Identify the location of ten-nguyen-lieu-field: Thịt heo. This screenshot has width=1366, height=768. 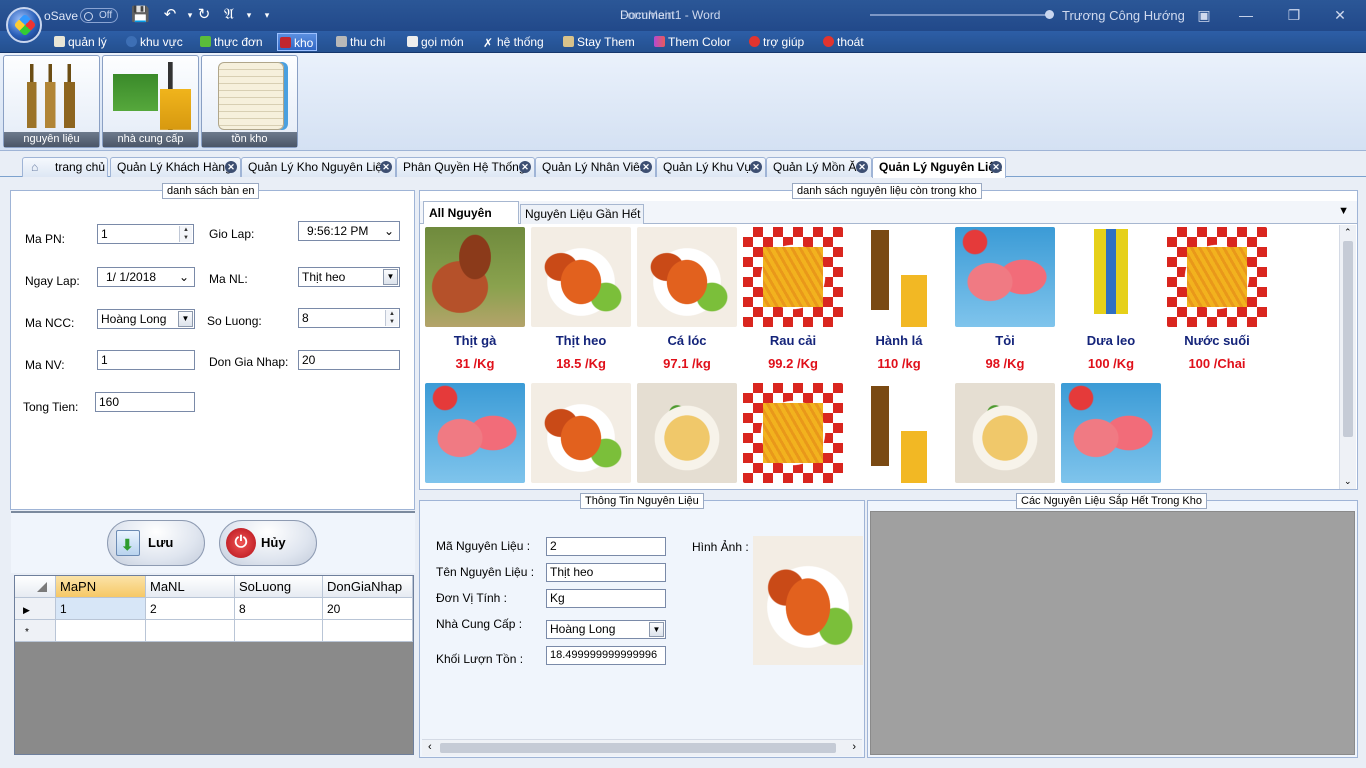
(606, 572).